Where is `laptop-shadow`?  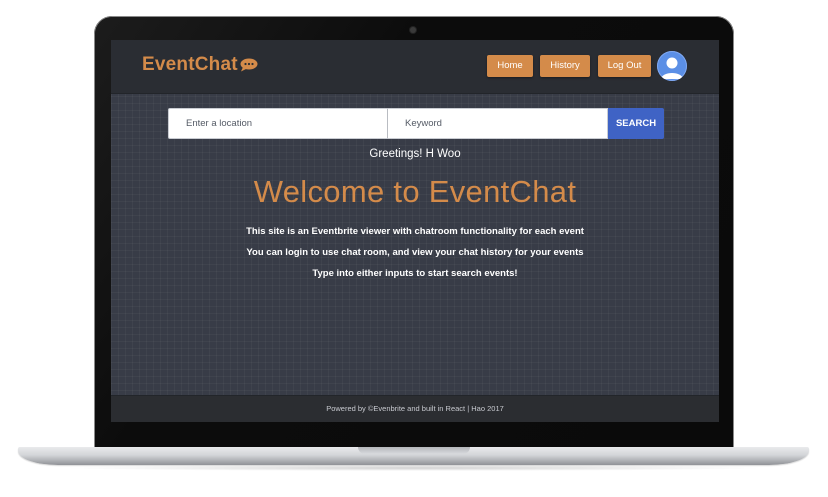 laptop-shadow is located at coordinates (414, 468).